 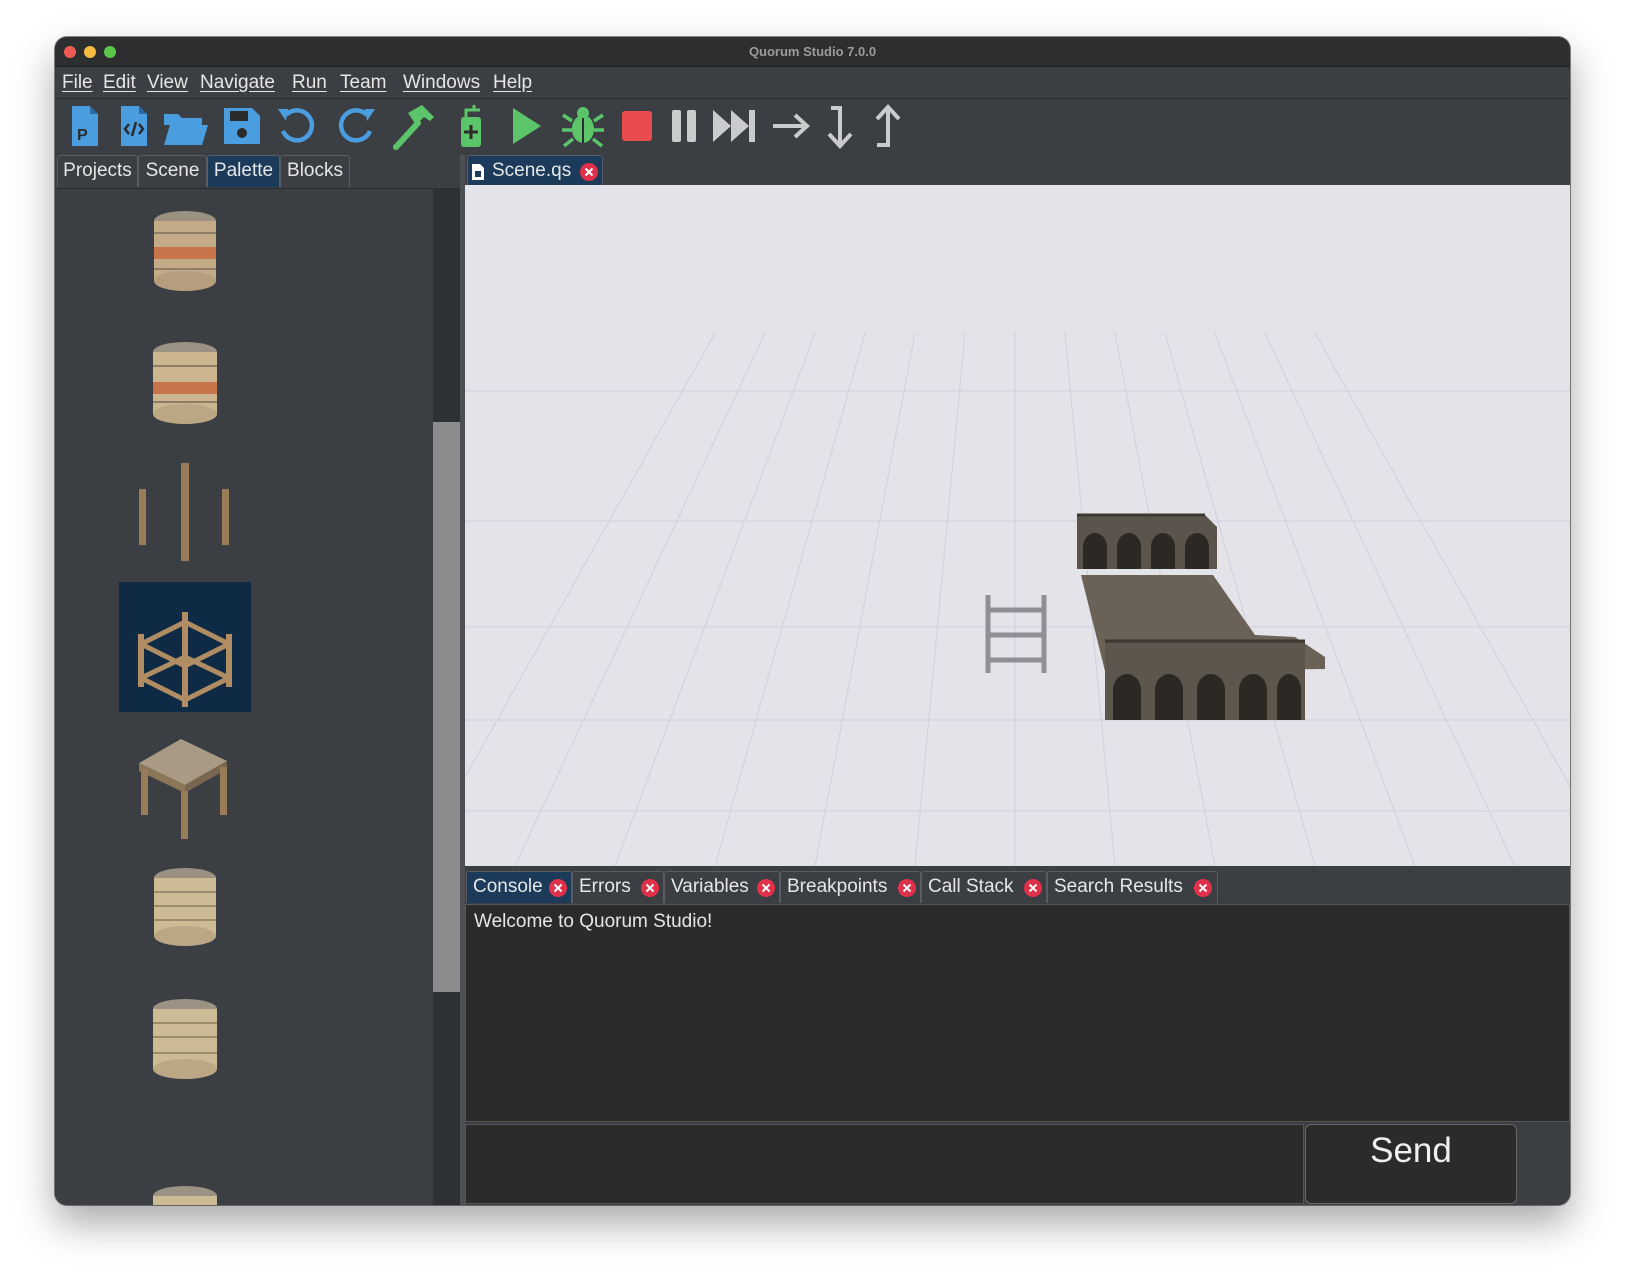 I want to click on tab-label: Blocks, so click(x=315, y=170).